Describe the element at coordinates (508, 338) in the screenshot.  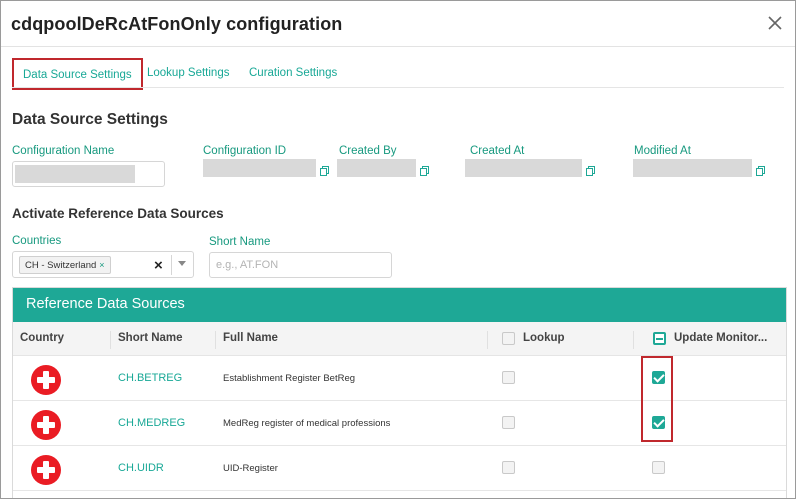
I see `lookup-select-all-checkbox` at that location.